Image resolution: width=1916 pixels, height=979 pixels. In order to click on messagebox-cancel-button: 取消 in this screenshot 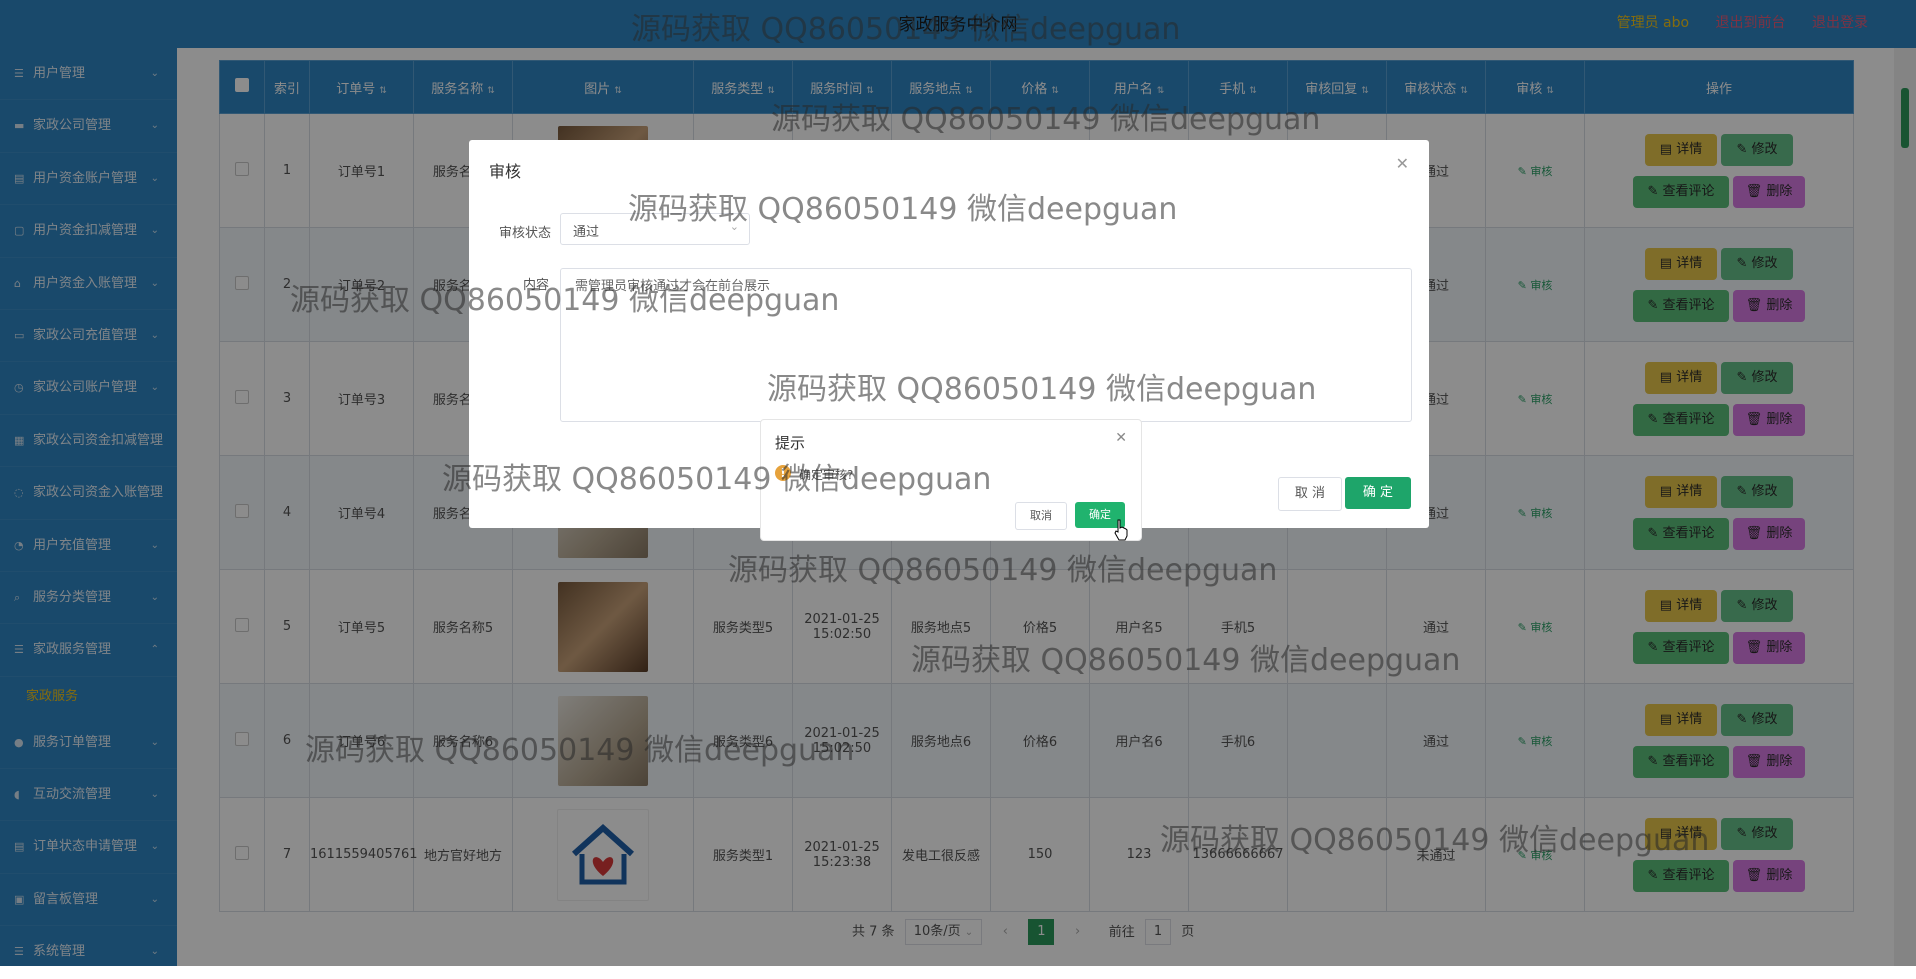, I will do `click(1041, 516)`.